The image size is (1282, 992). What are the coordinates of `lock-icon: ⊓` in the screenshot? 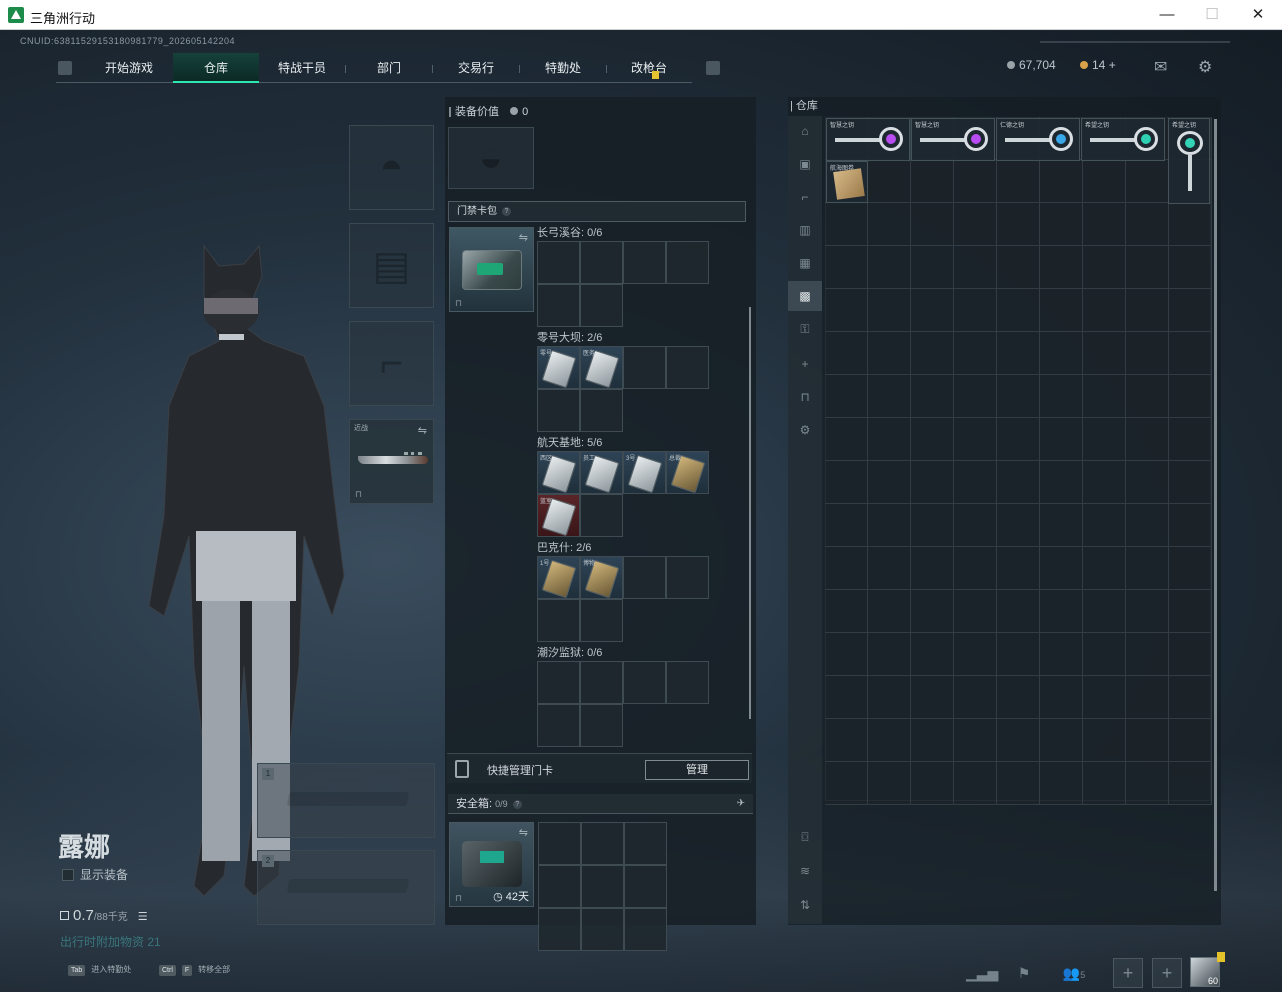 It's located at (805, 397).